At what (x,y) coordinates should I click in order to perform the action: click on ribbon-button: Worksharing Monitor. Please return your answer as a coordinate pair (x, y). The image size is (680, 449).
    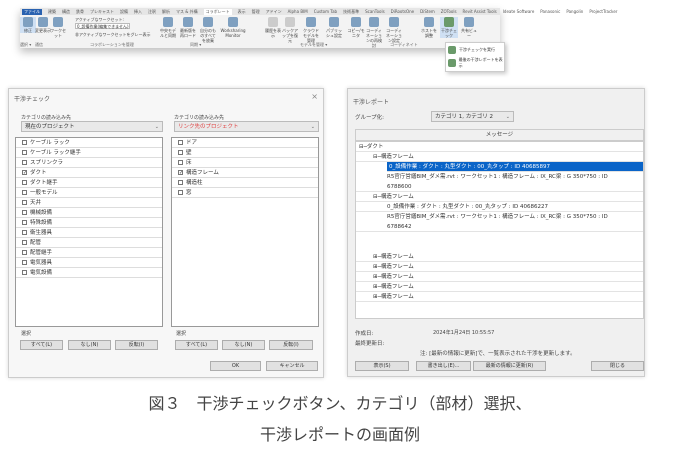
    Looking at the image, I should click on (233, 27).